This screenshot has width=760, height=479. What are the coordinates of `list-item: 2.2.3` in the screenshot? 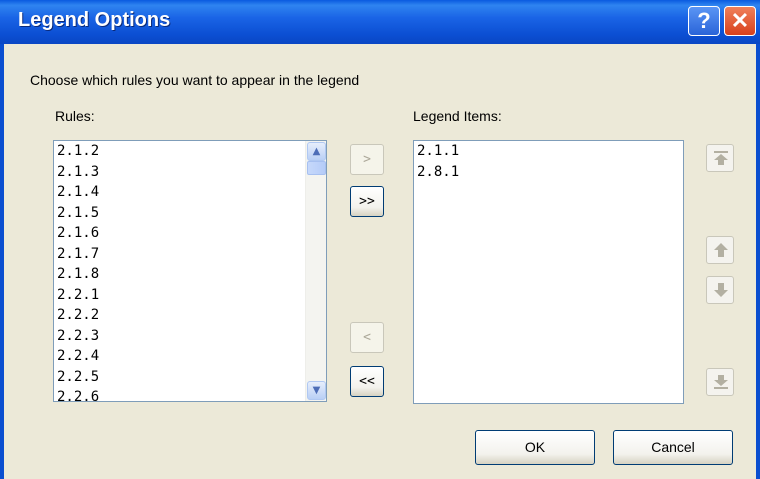 It's located at (190, 336).